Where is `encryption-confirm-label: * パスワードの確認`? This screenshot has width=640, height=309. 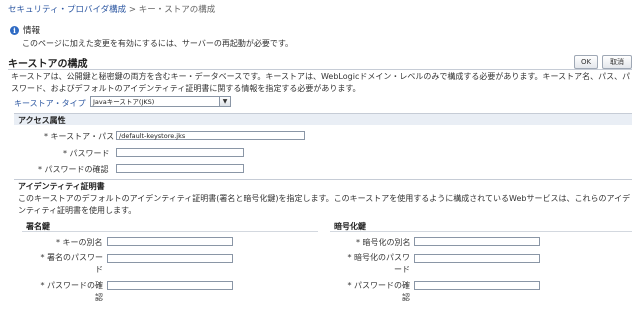
encryption-confirm-label: * パスワードの確認 is located at coordinates (375, 292).